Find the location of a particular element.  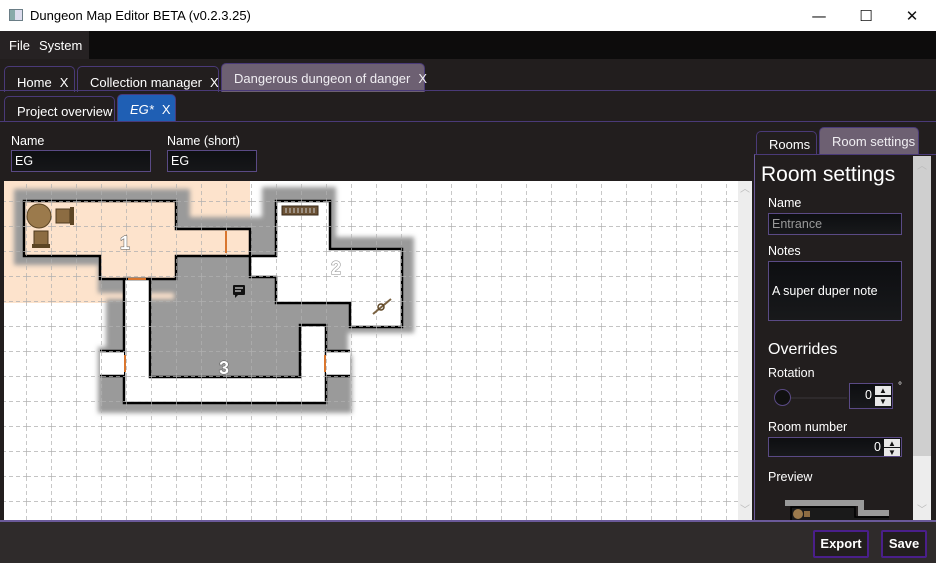

room-number-1: 1 is located at coordinates (125, 243).